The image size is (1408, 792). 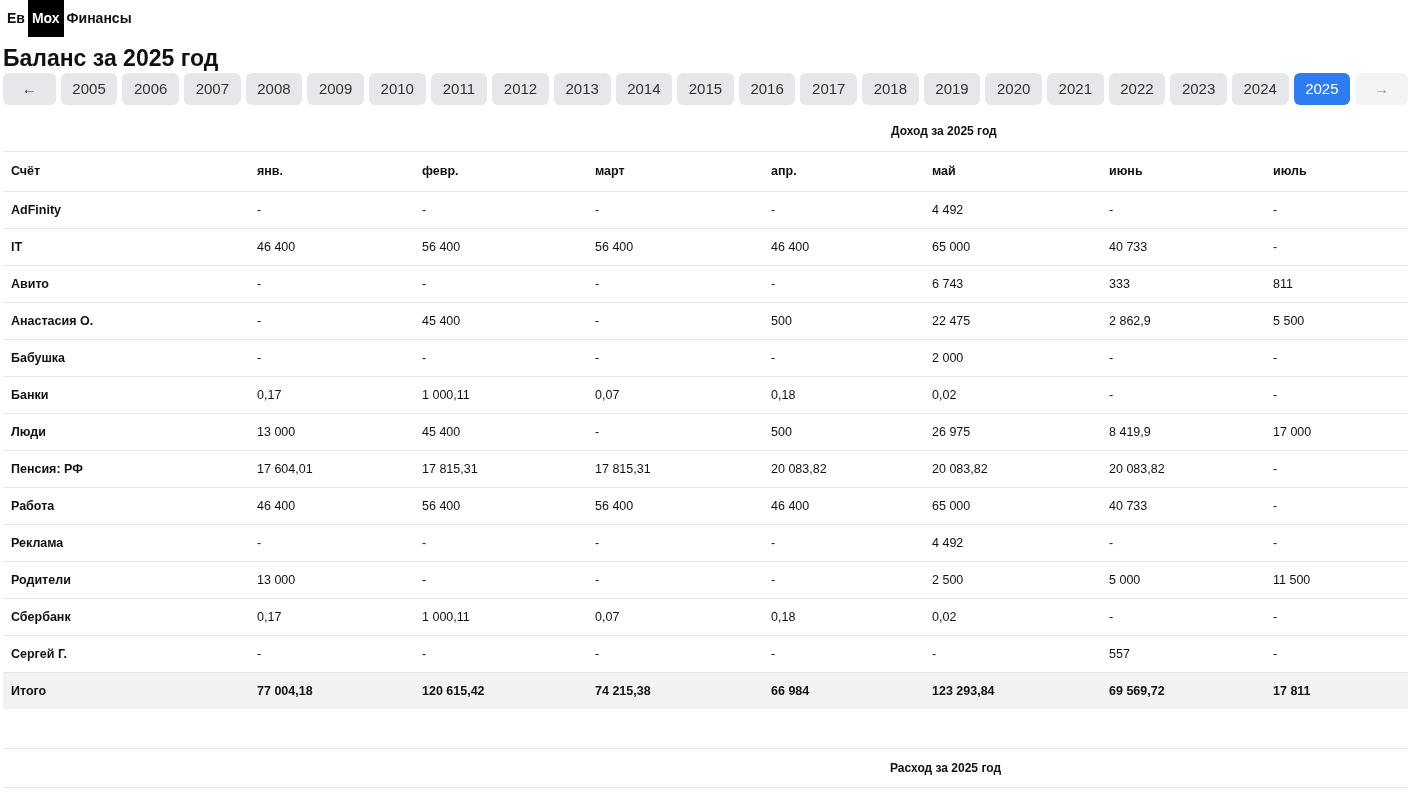 What do you see at coordinates (623, 691) in the screenshot?
I see `table-cell-text: 74 215,38` at bounding box center [623, 691].